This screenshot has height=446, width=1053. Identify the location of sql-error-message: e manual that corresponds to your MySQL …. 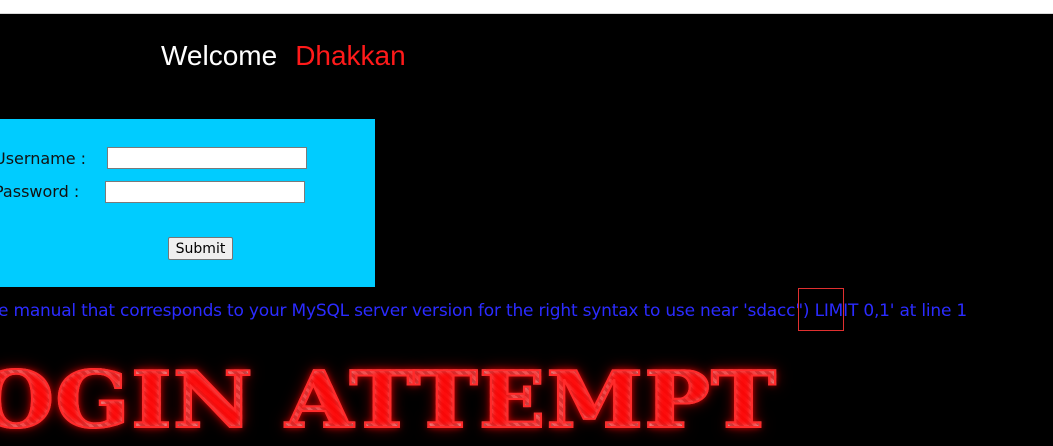
(484, 311).